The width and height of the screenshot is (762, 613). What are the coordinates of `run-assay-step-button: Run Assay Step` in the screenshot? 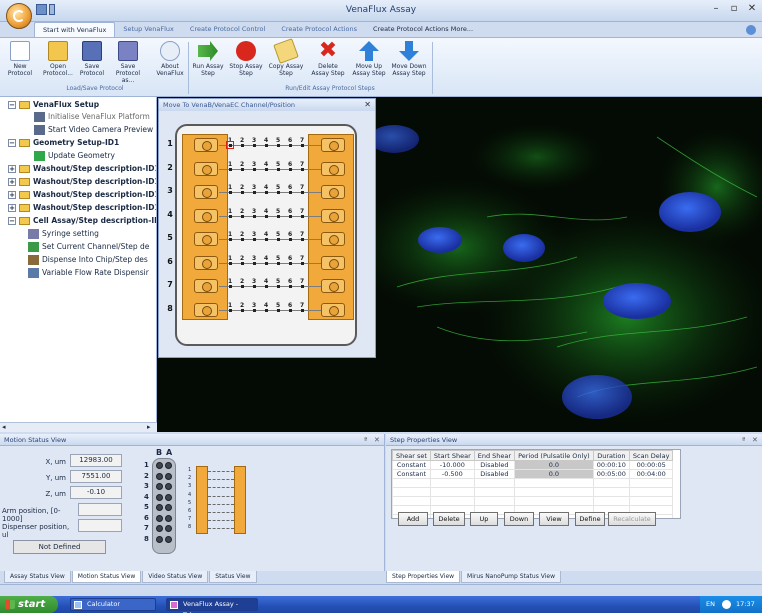 It's located at (208, 62).